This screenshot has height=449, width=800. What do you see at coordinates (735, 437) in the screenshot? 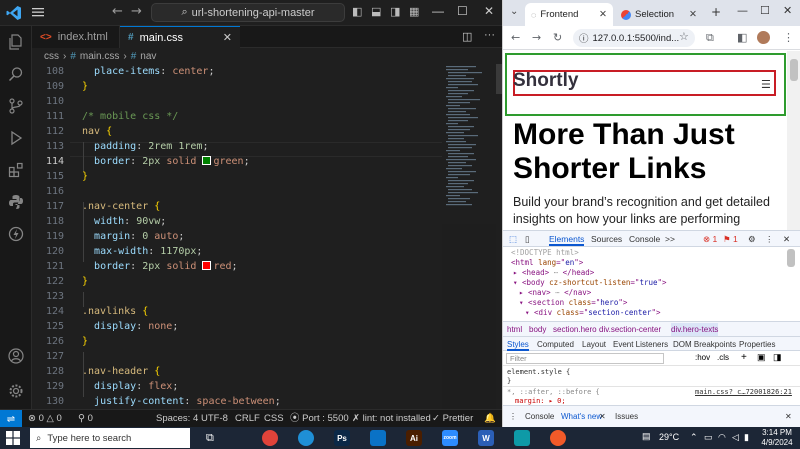
I see `volume-icon: ◁` at bounding box center [735, 437].